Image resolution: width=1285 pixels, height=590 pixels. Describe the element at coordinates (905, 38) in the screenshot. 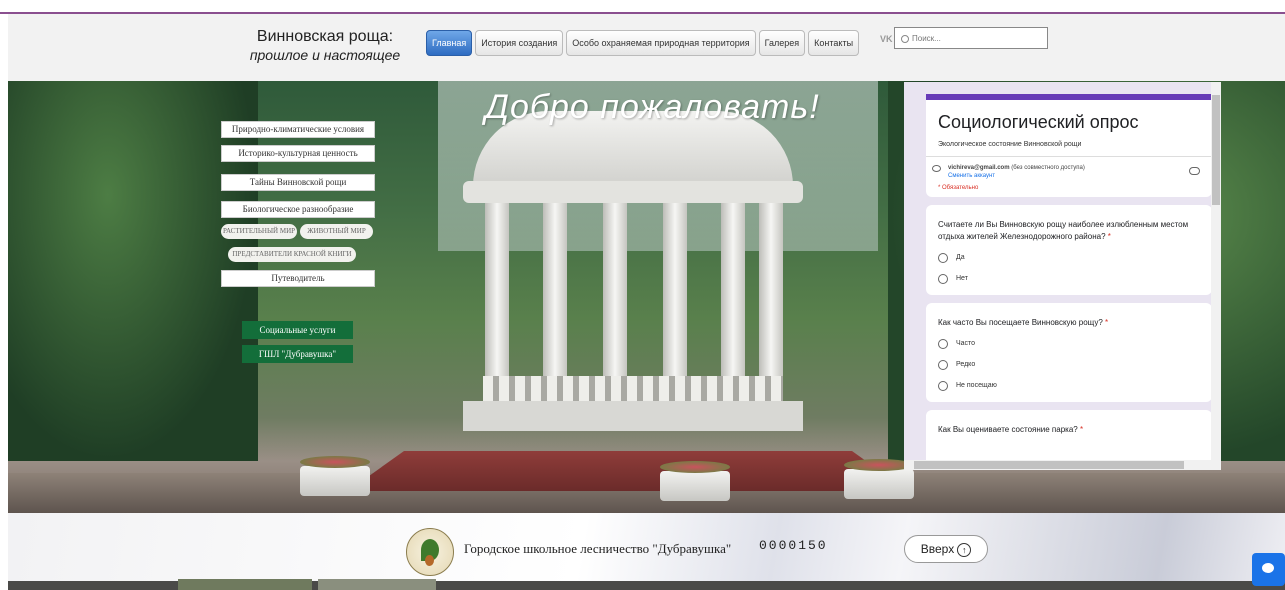

I see `search-icon` at that location.